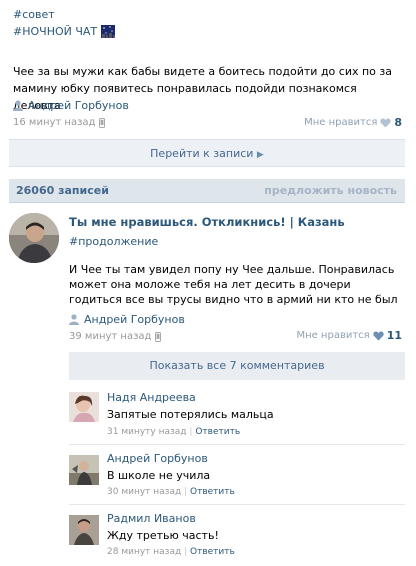  What do you see at coordinates (151, 518) in the screenshot?
I see `commenter-name: Радмил Иванов` at bounding box center [151, 518].